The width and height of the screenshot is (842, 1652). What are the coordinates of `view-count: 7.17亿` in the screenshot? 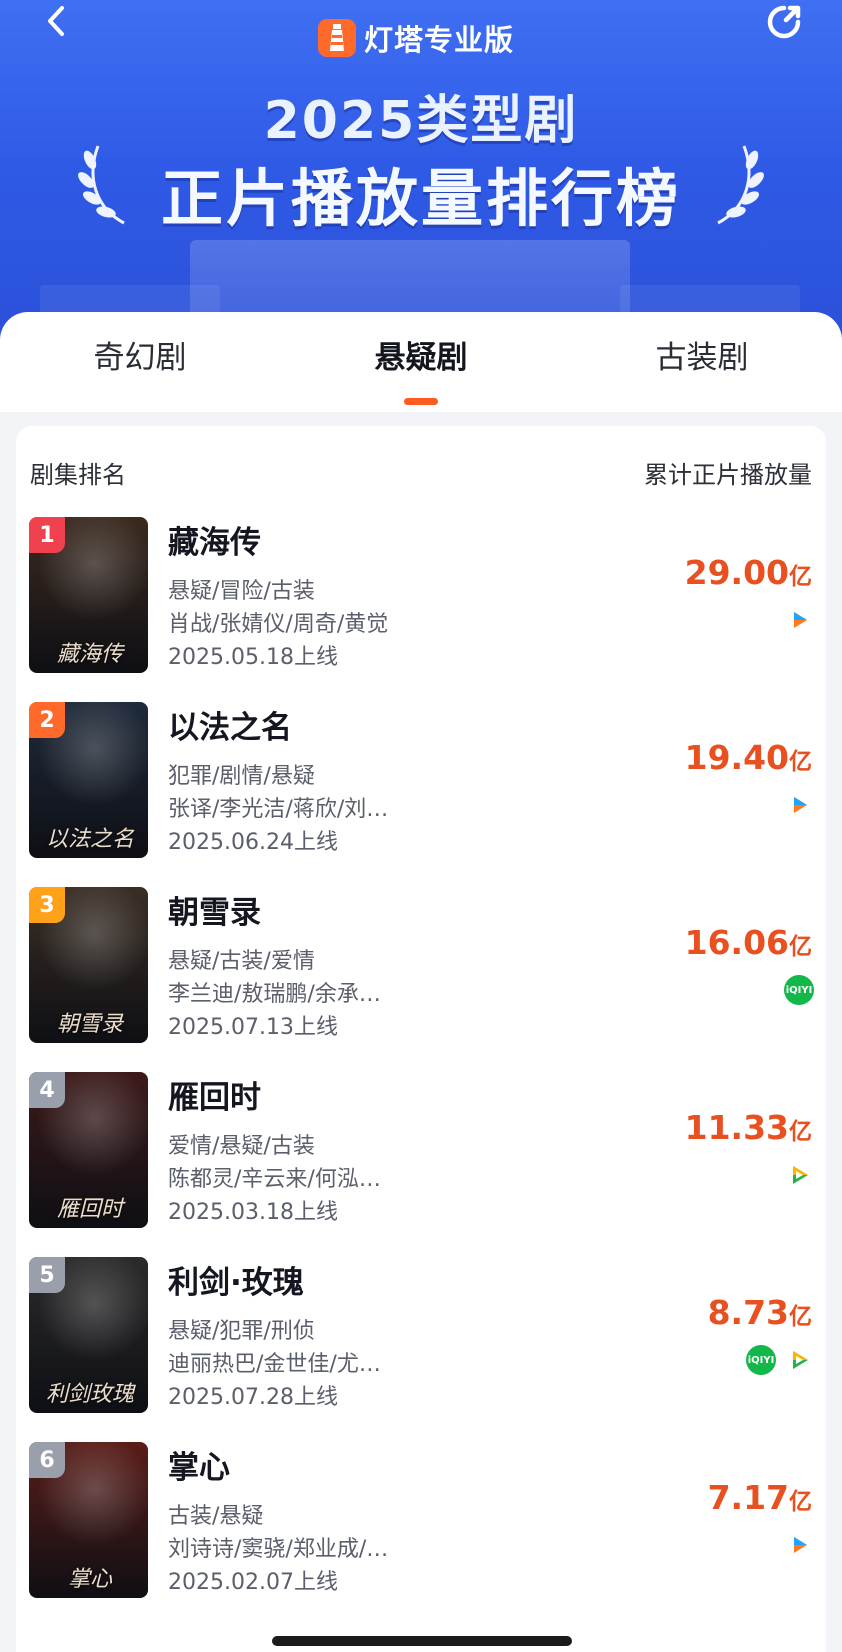 It's located at (760, 1497).